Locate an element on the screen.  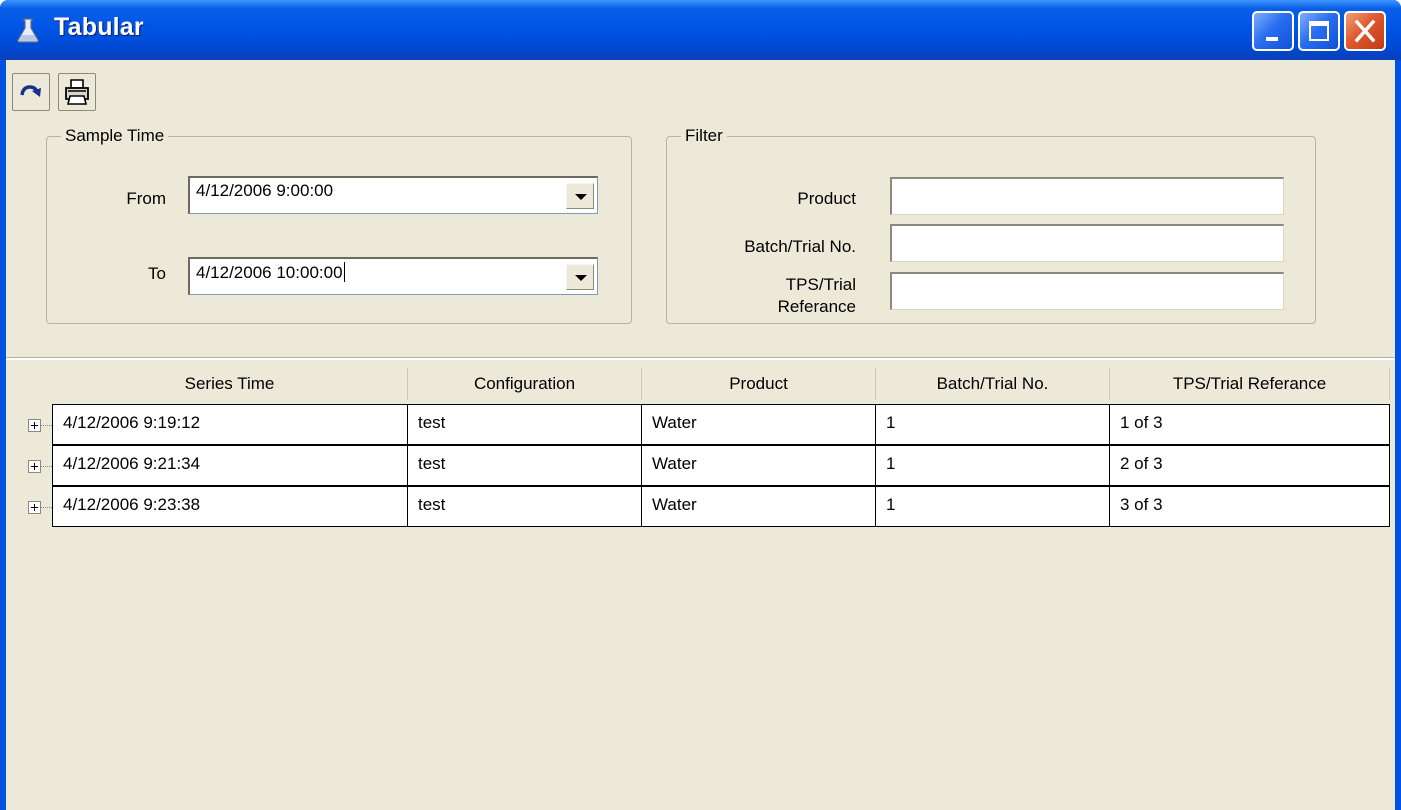
column-header-configuration: Configuration is located at coordinates (525, 384).